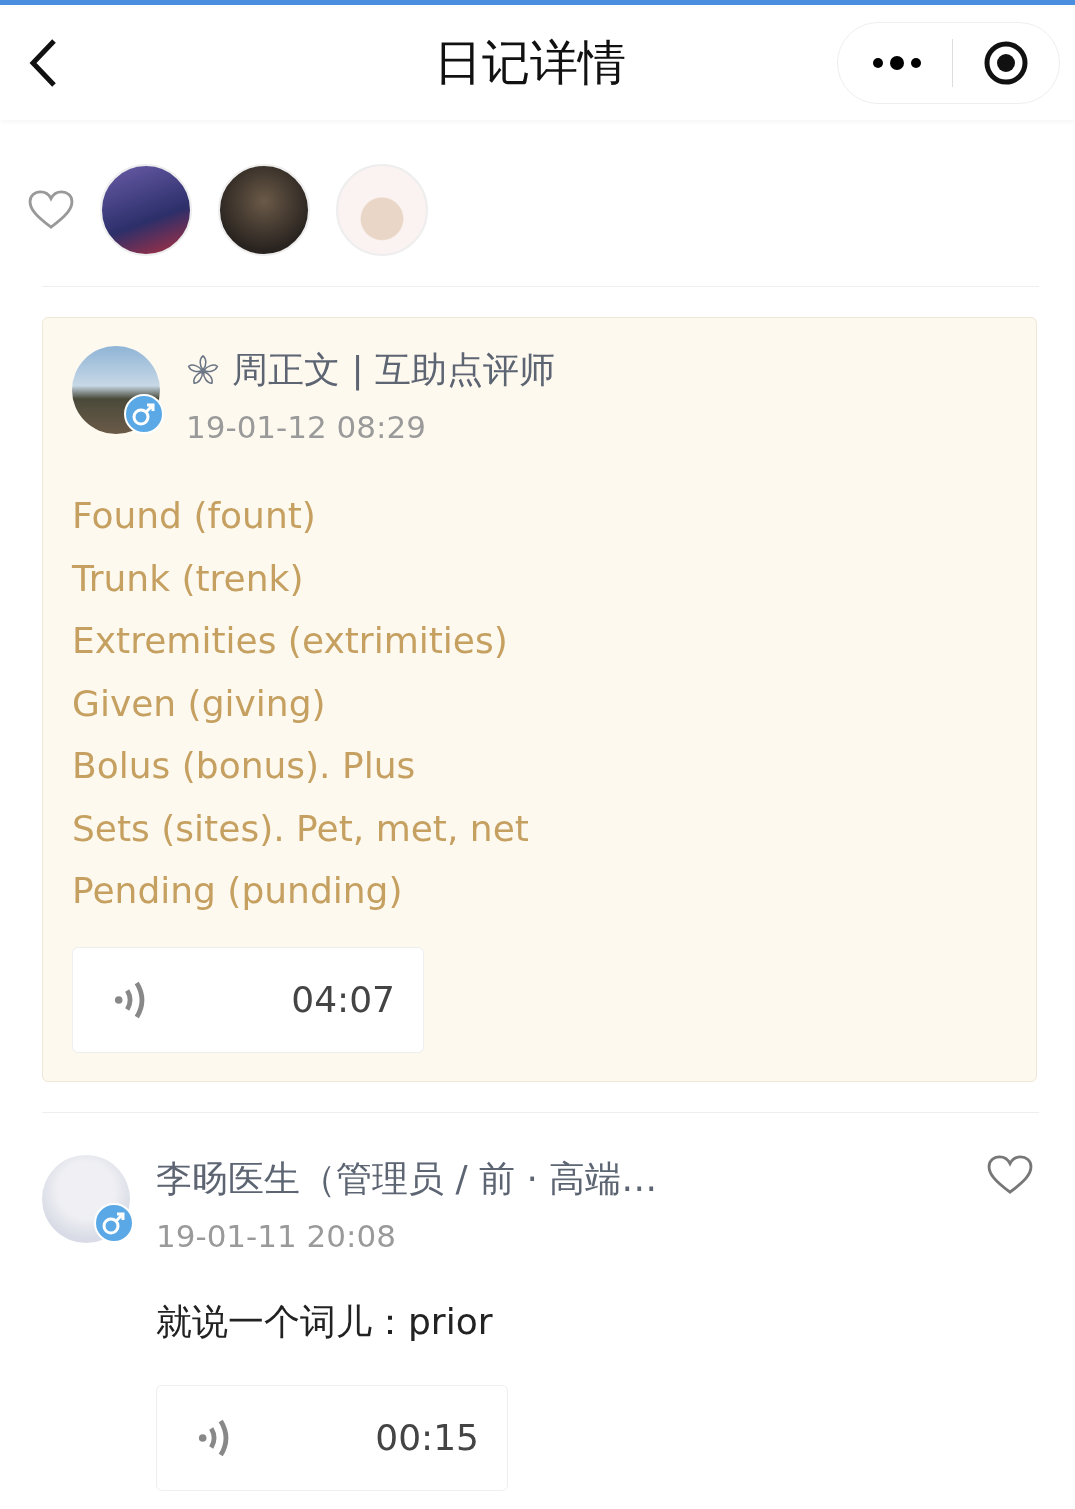 The width and height of the screenshot is (1075, 1509). Describe the element at coordinates (301, 828) in the screenshot. I see `diary-text-line: Sets (sites). Pet, met, net` at that location.